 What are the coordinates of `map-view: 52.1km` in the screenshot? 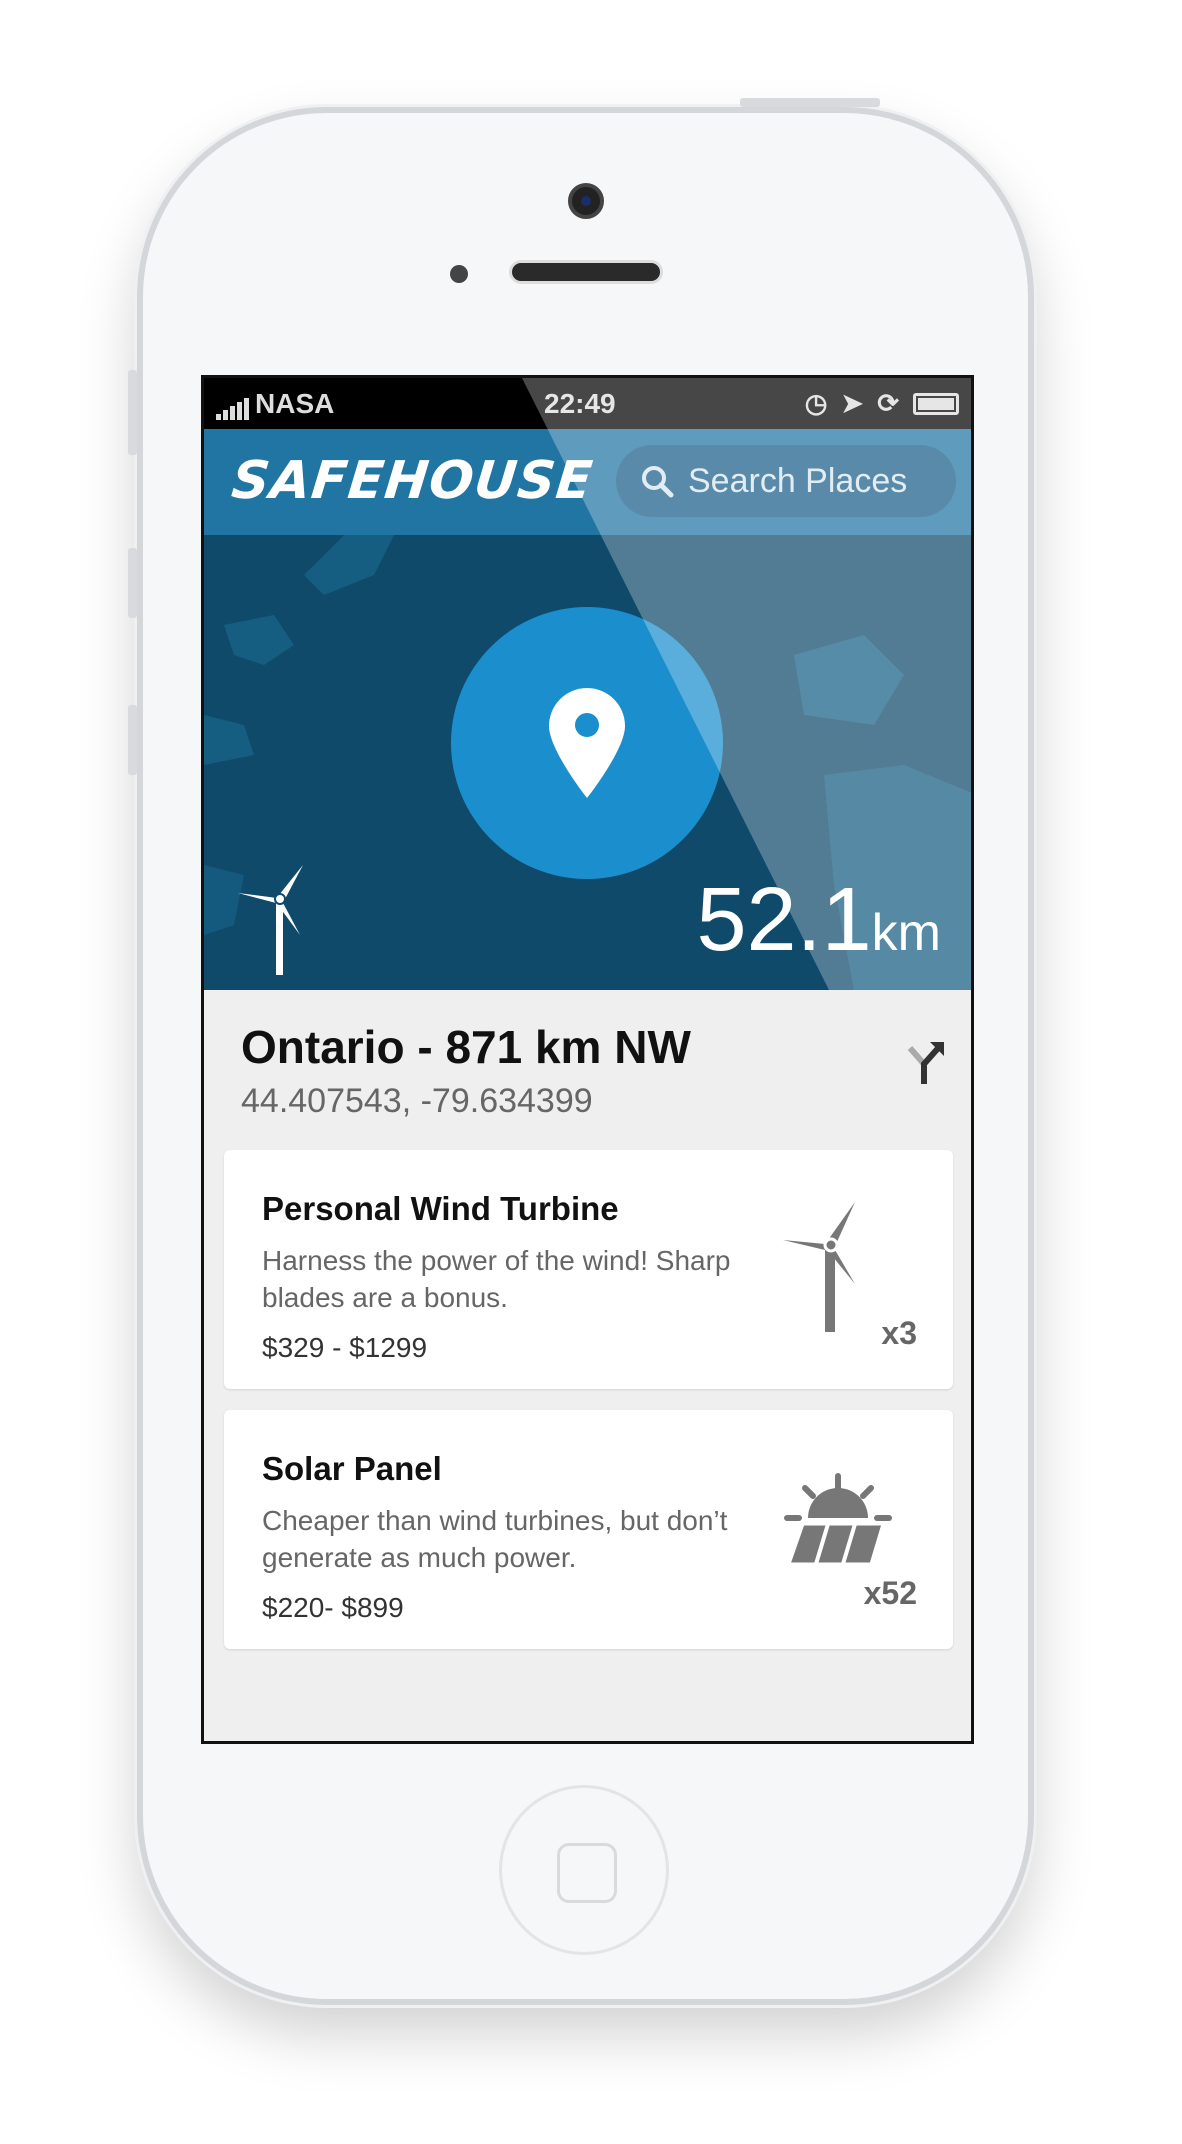 It's located at (587, 762).